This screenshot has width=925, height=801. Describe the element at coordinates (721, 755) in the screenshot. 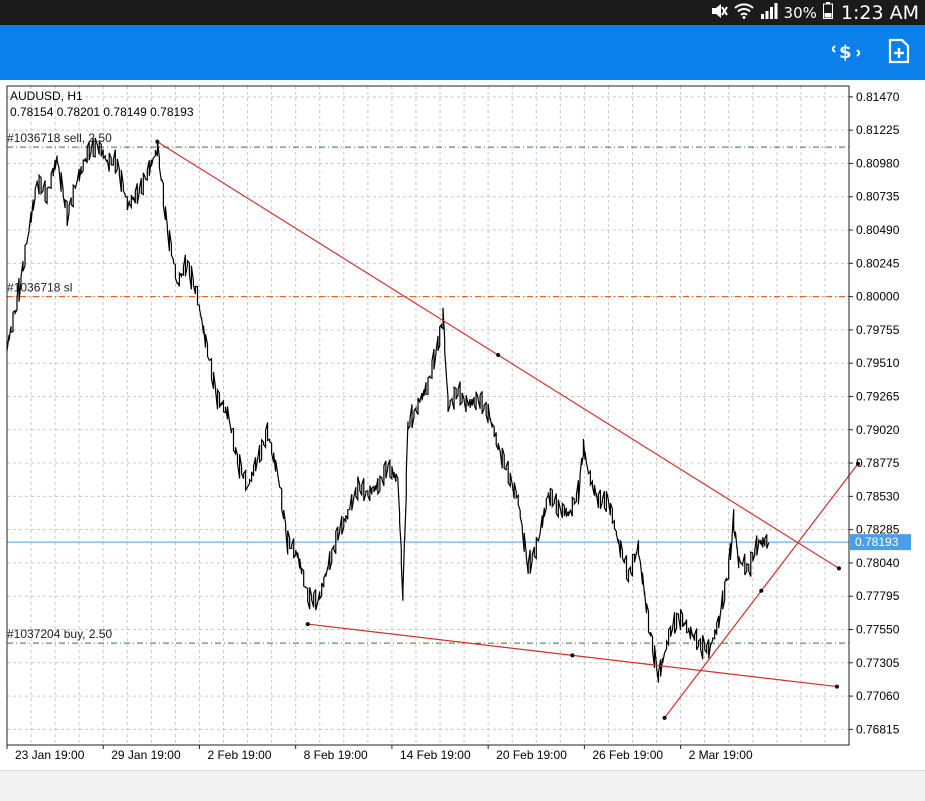

I see `x-tick-label: 2 Mar 19:00` at that location.